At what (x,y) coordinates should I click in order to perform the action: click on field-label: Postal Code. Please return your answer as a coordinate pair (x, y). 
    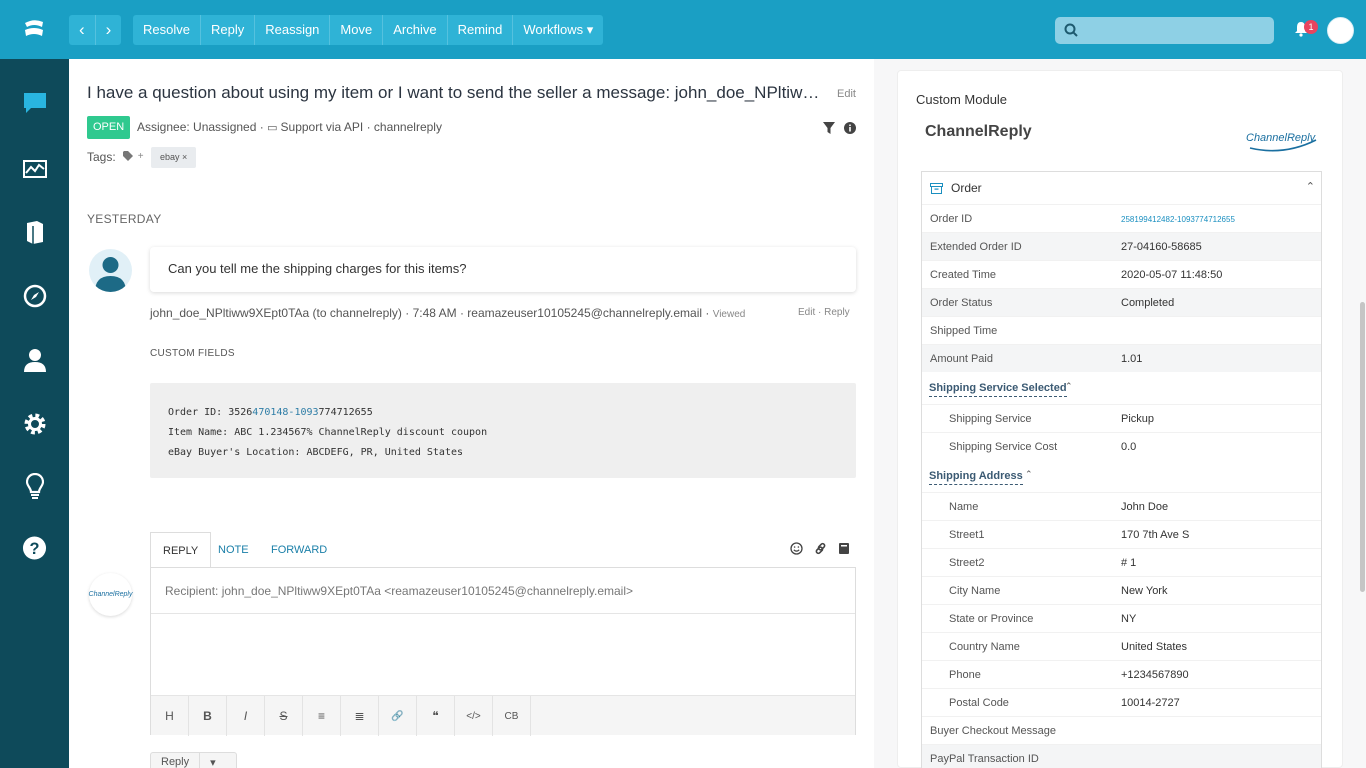
    Looking at the image, I should click on (979, 703).